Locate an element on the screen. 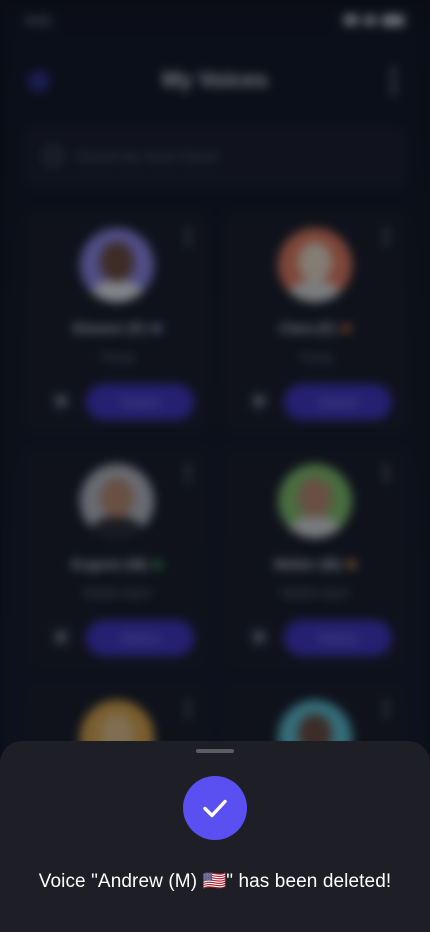  check-icon is located at coordinates (215, 808).